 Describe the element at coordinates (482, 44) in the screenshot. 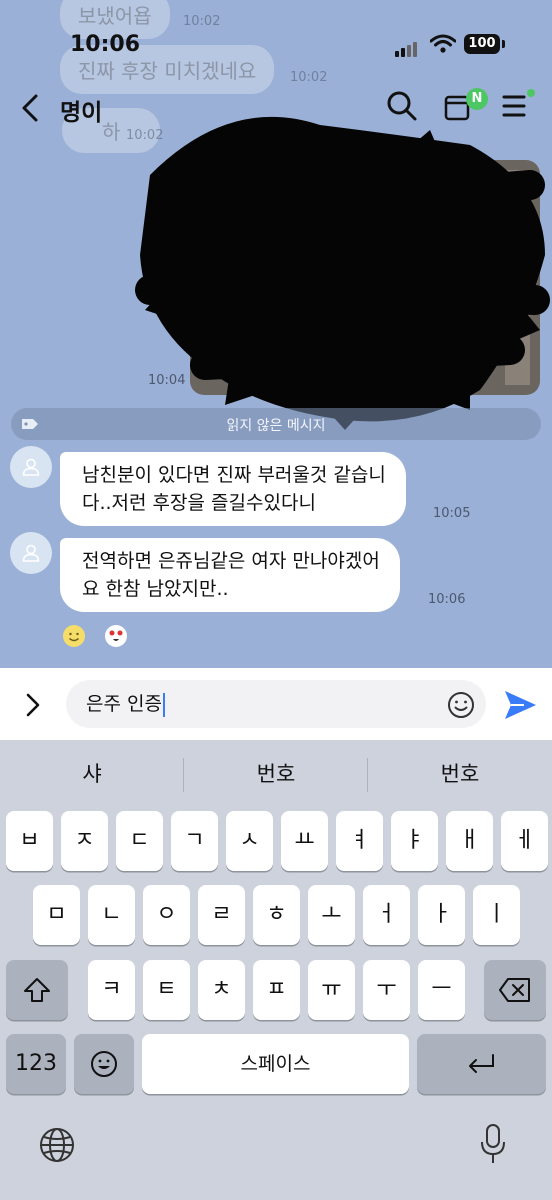

I see `battery-icon: 100` at that location.